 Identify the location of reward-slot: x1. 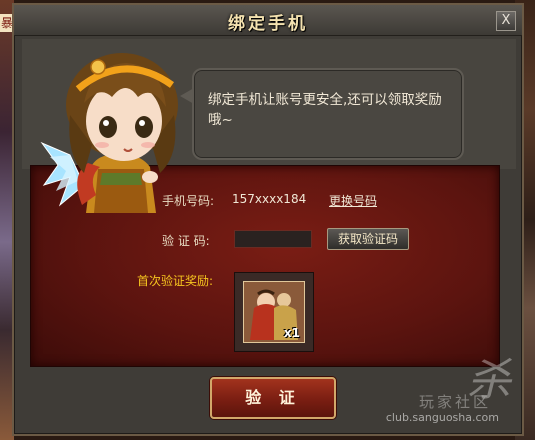
(274, 312).